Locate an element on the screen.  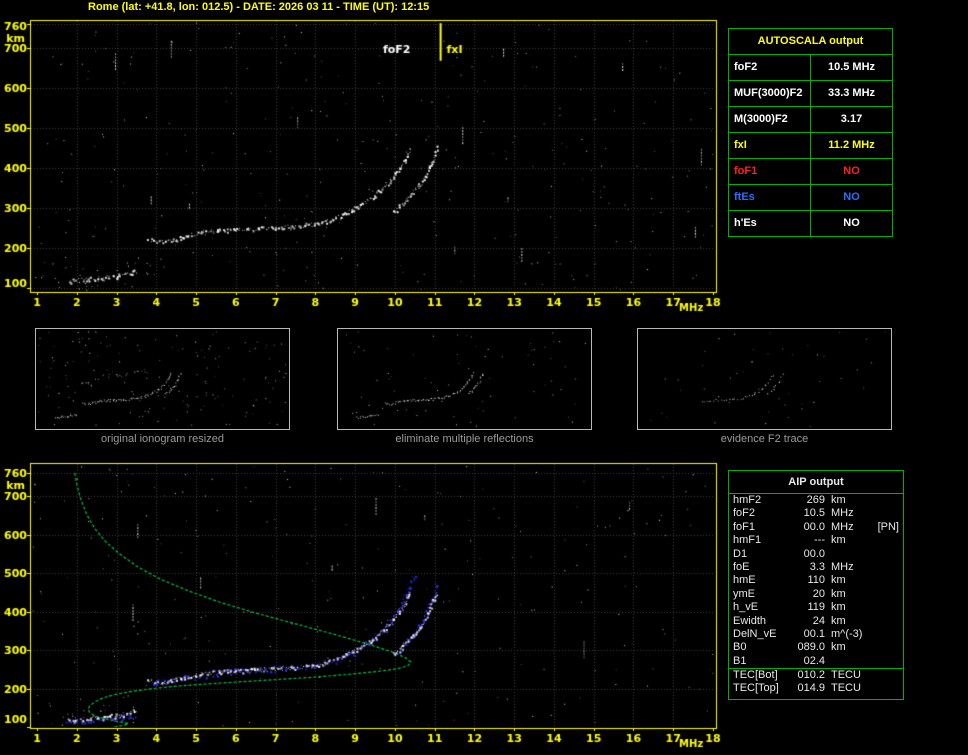
aip-row-tec-bot-: TEC[Bot] 010.2 TECU is located at coordinates (816, 675).